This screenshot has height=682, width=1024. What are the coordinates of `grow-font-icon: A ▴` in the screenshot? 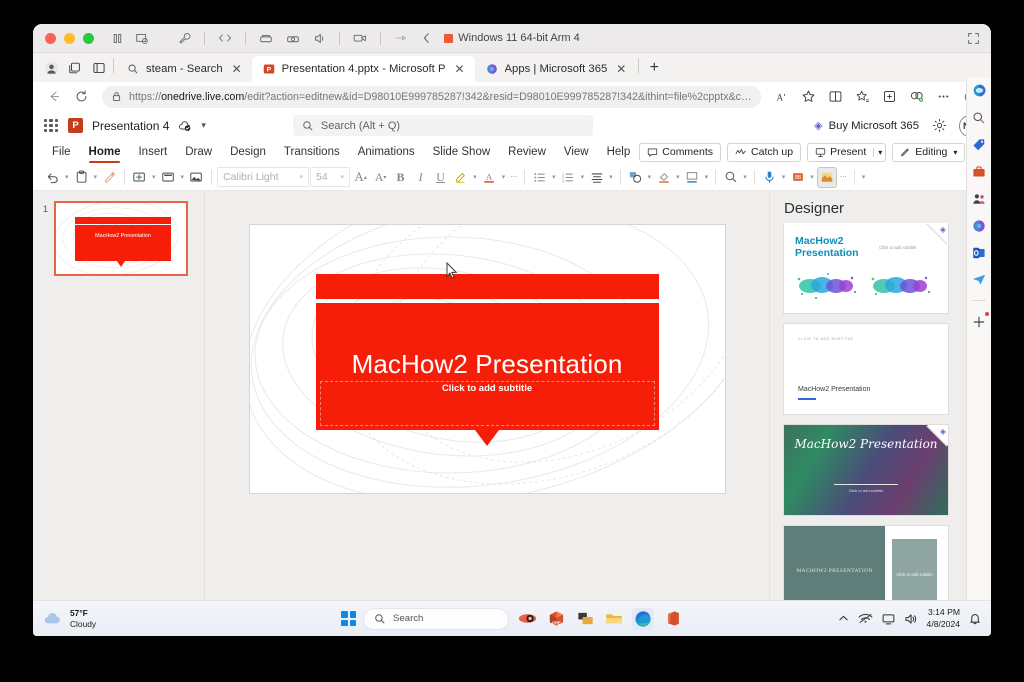 It's located at (360, 177).